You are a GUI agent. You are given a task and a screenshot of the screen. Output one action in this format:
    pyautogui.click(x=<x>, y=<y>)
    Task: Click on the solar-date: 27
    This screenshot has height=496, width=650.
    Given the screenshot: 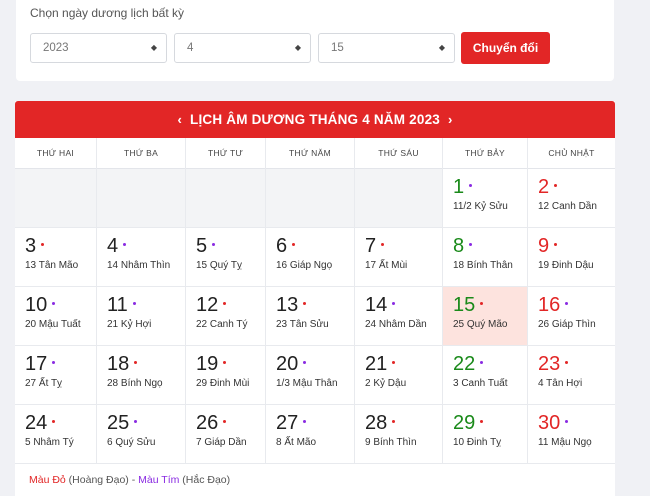 What is the action you would take?
    pyautogui.click(x=315, y=423)
    